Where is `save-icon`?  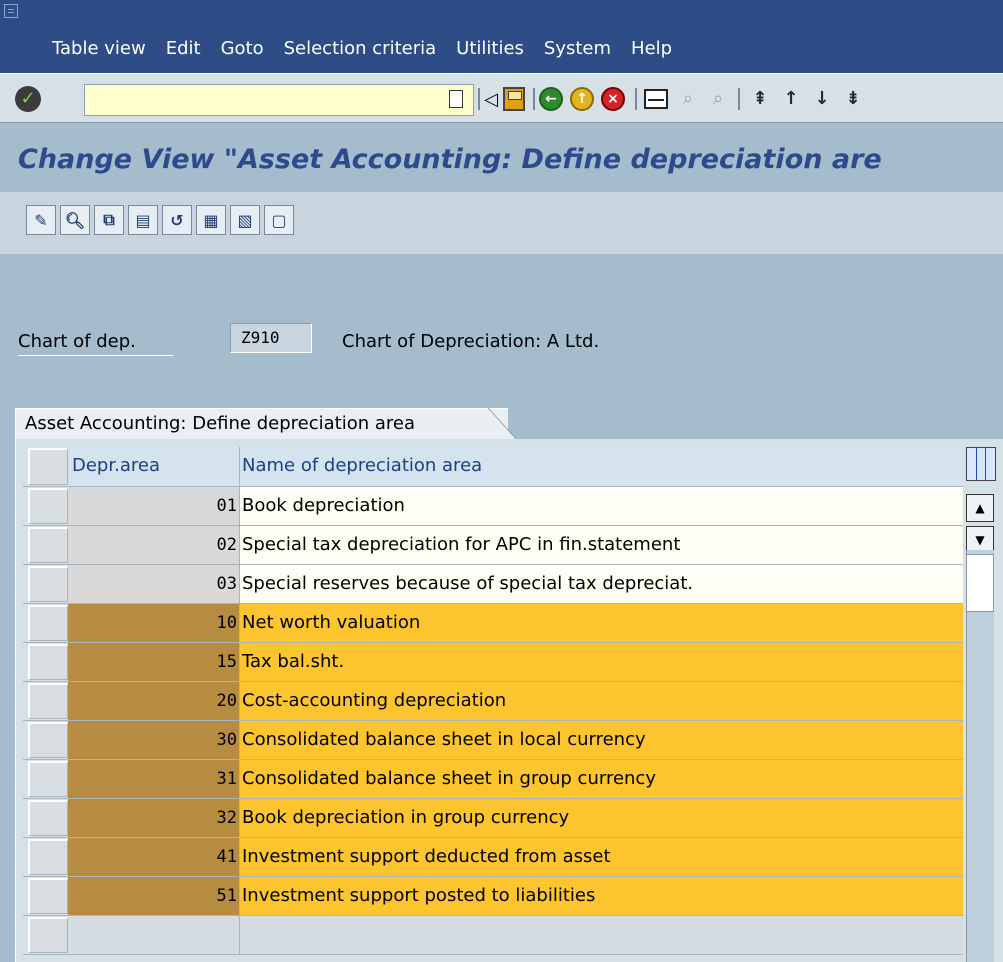
save-icon is located at coordinates (514, 99).